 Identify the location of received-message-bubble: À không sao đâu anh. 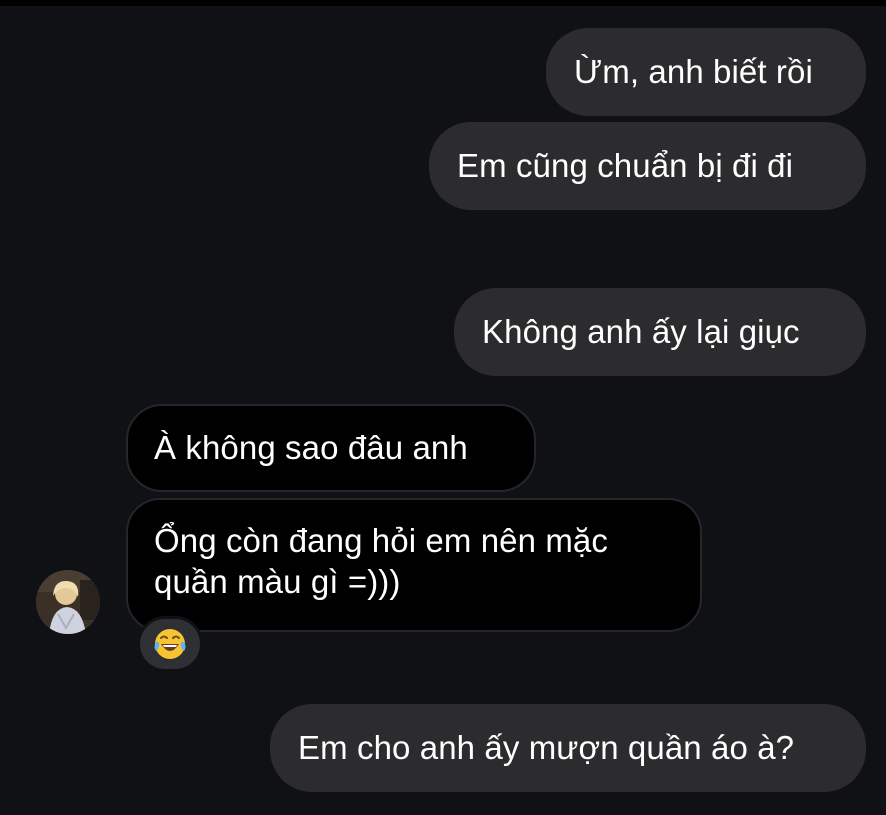
(331, 448).